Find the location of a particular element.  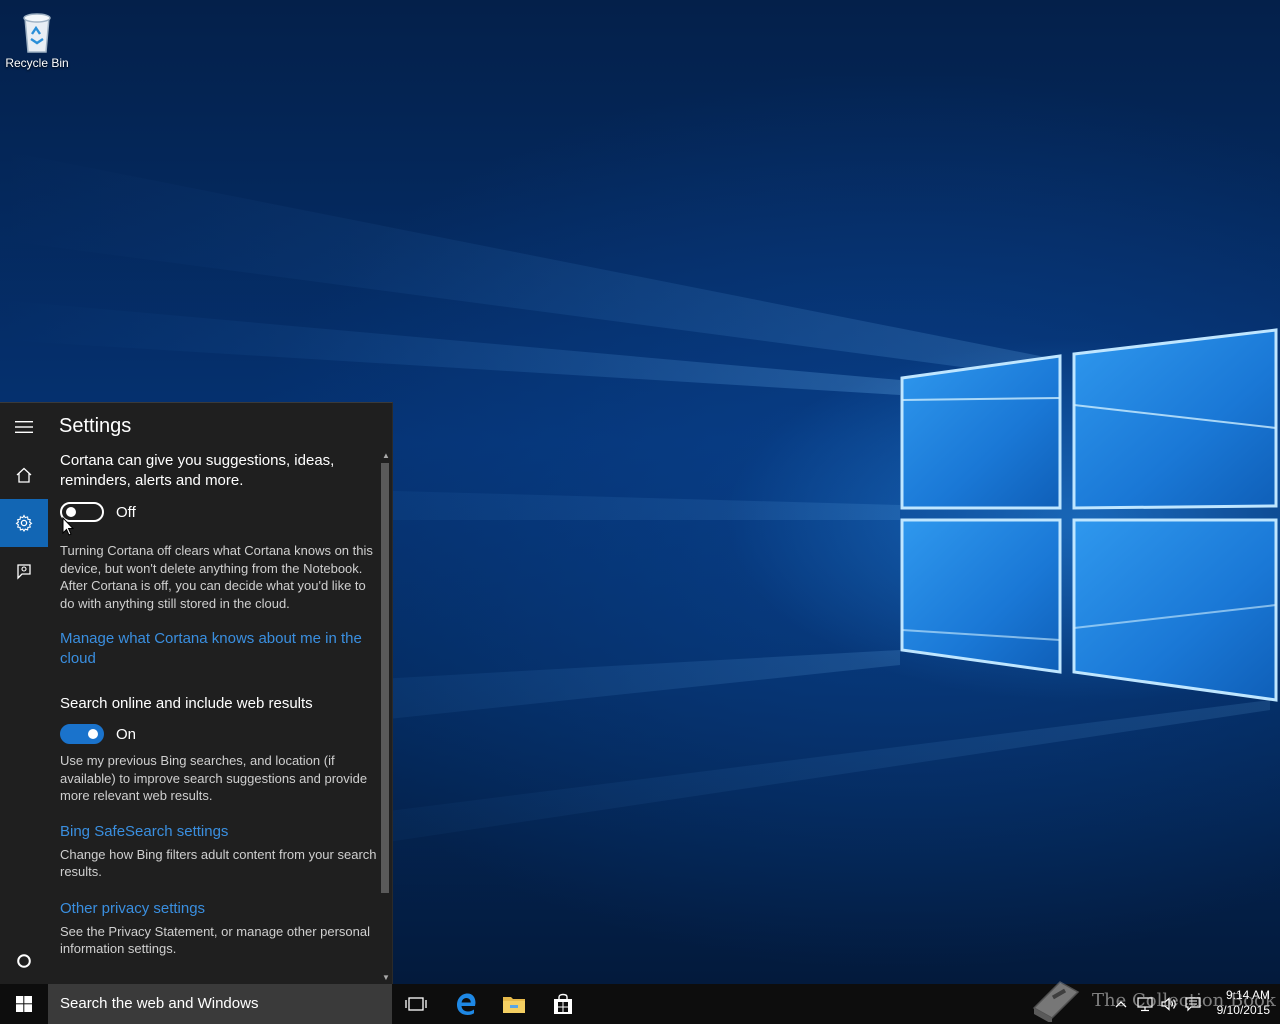

store-icon is located at coordinates (563, 1003).